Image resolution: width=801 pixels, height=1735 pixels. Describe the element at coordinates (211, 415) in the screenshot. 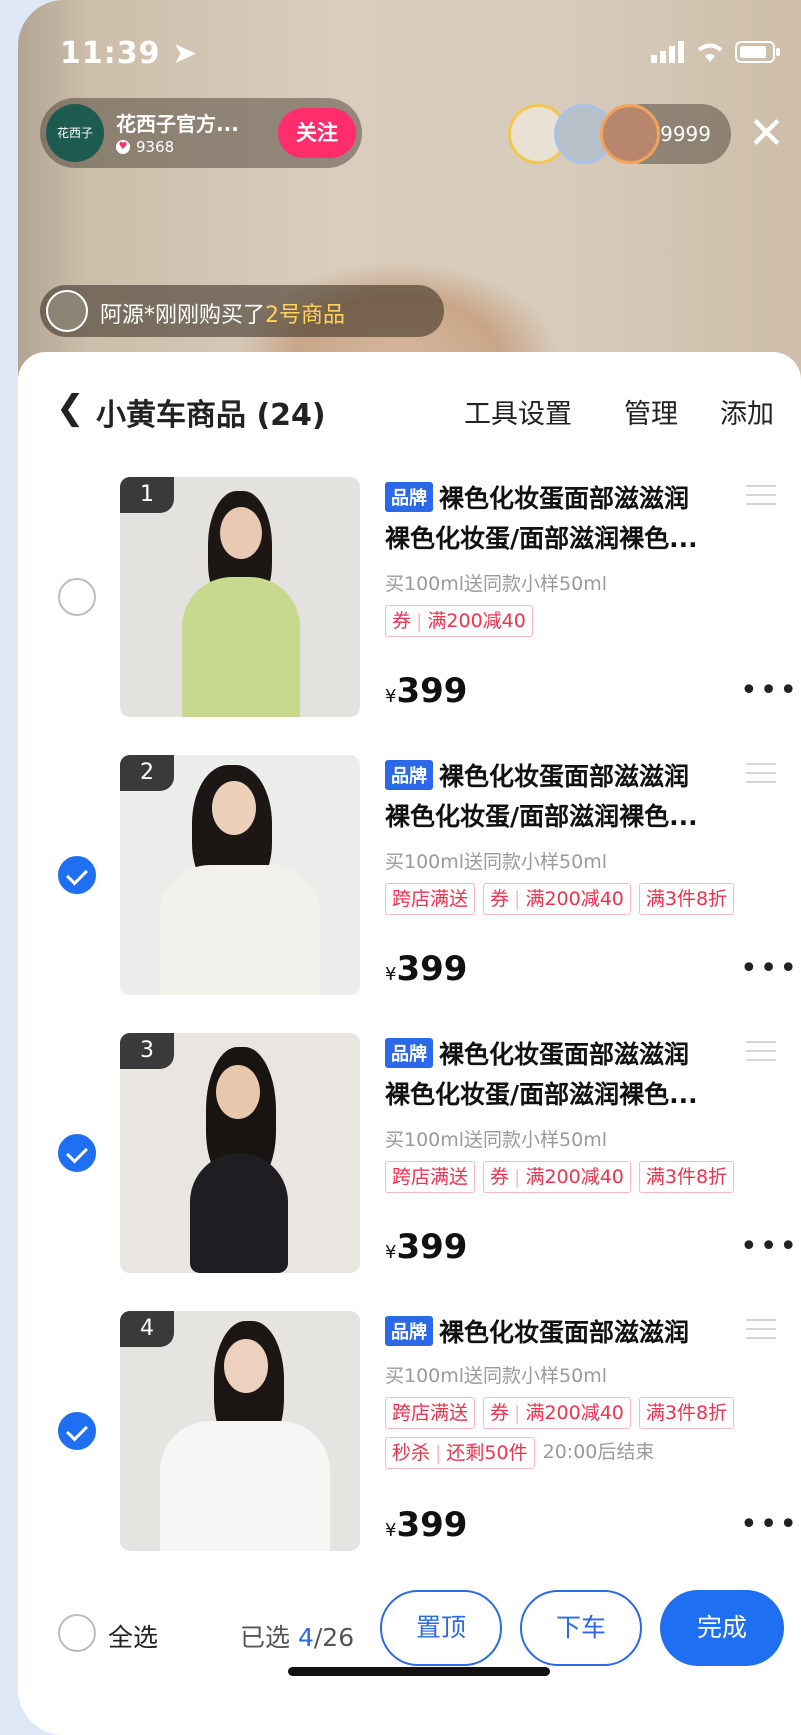

I see `sheet-title: 小黄车商品 (24)` at that location.